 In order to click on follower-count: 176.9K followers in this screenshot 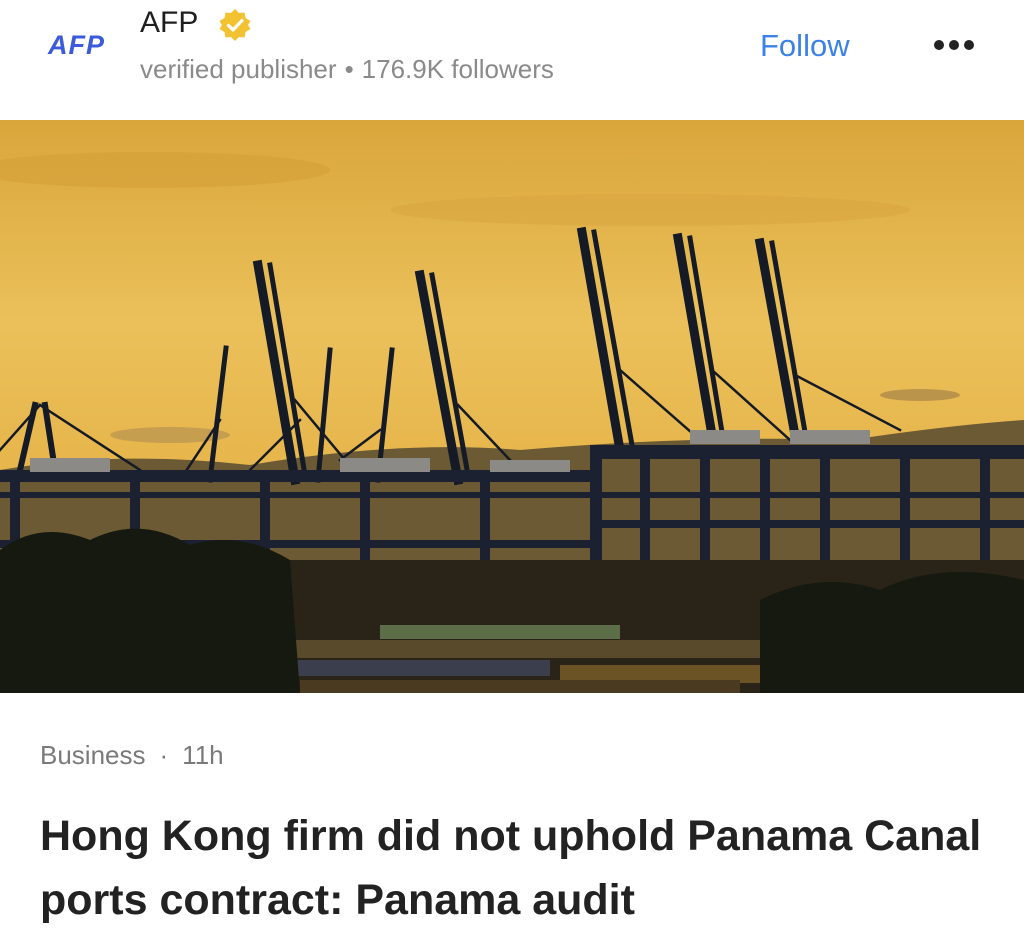, I will do `click(457, 69)`.